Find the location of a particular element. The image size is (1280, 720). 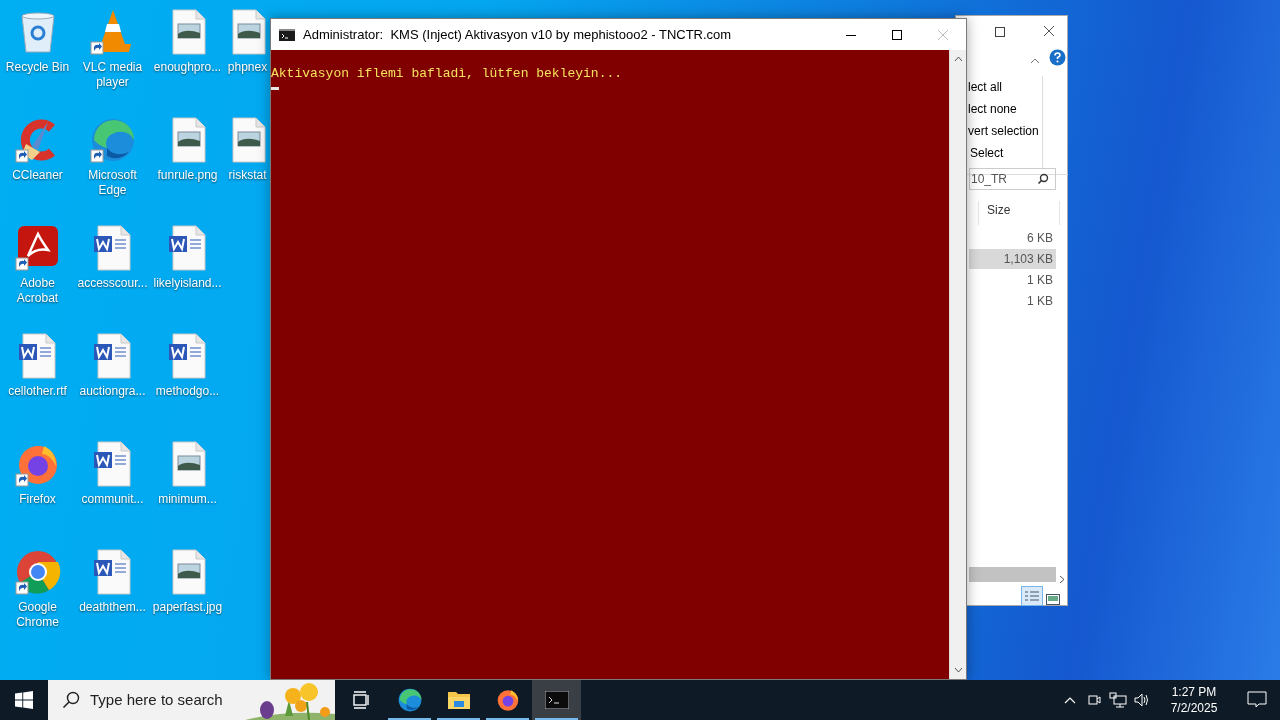

network-icon is located at coordinates (1118, 700).